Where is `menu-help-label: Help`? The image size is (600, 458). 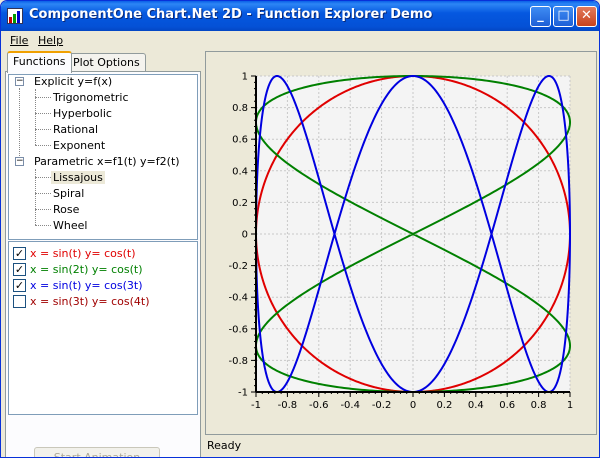
menu-help-label: Help is located at coordinates (51, 40).